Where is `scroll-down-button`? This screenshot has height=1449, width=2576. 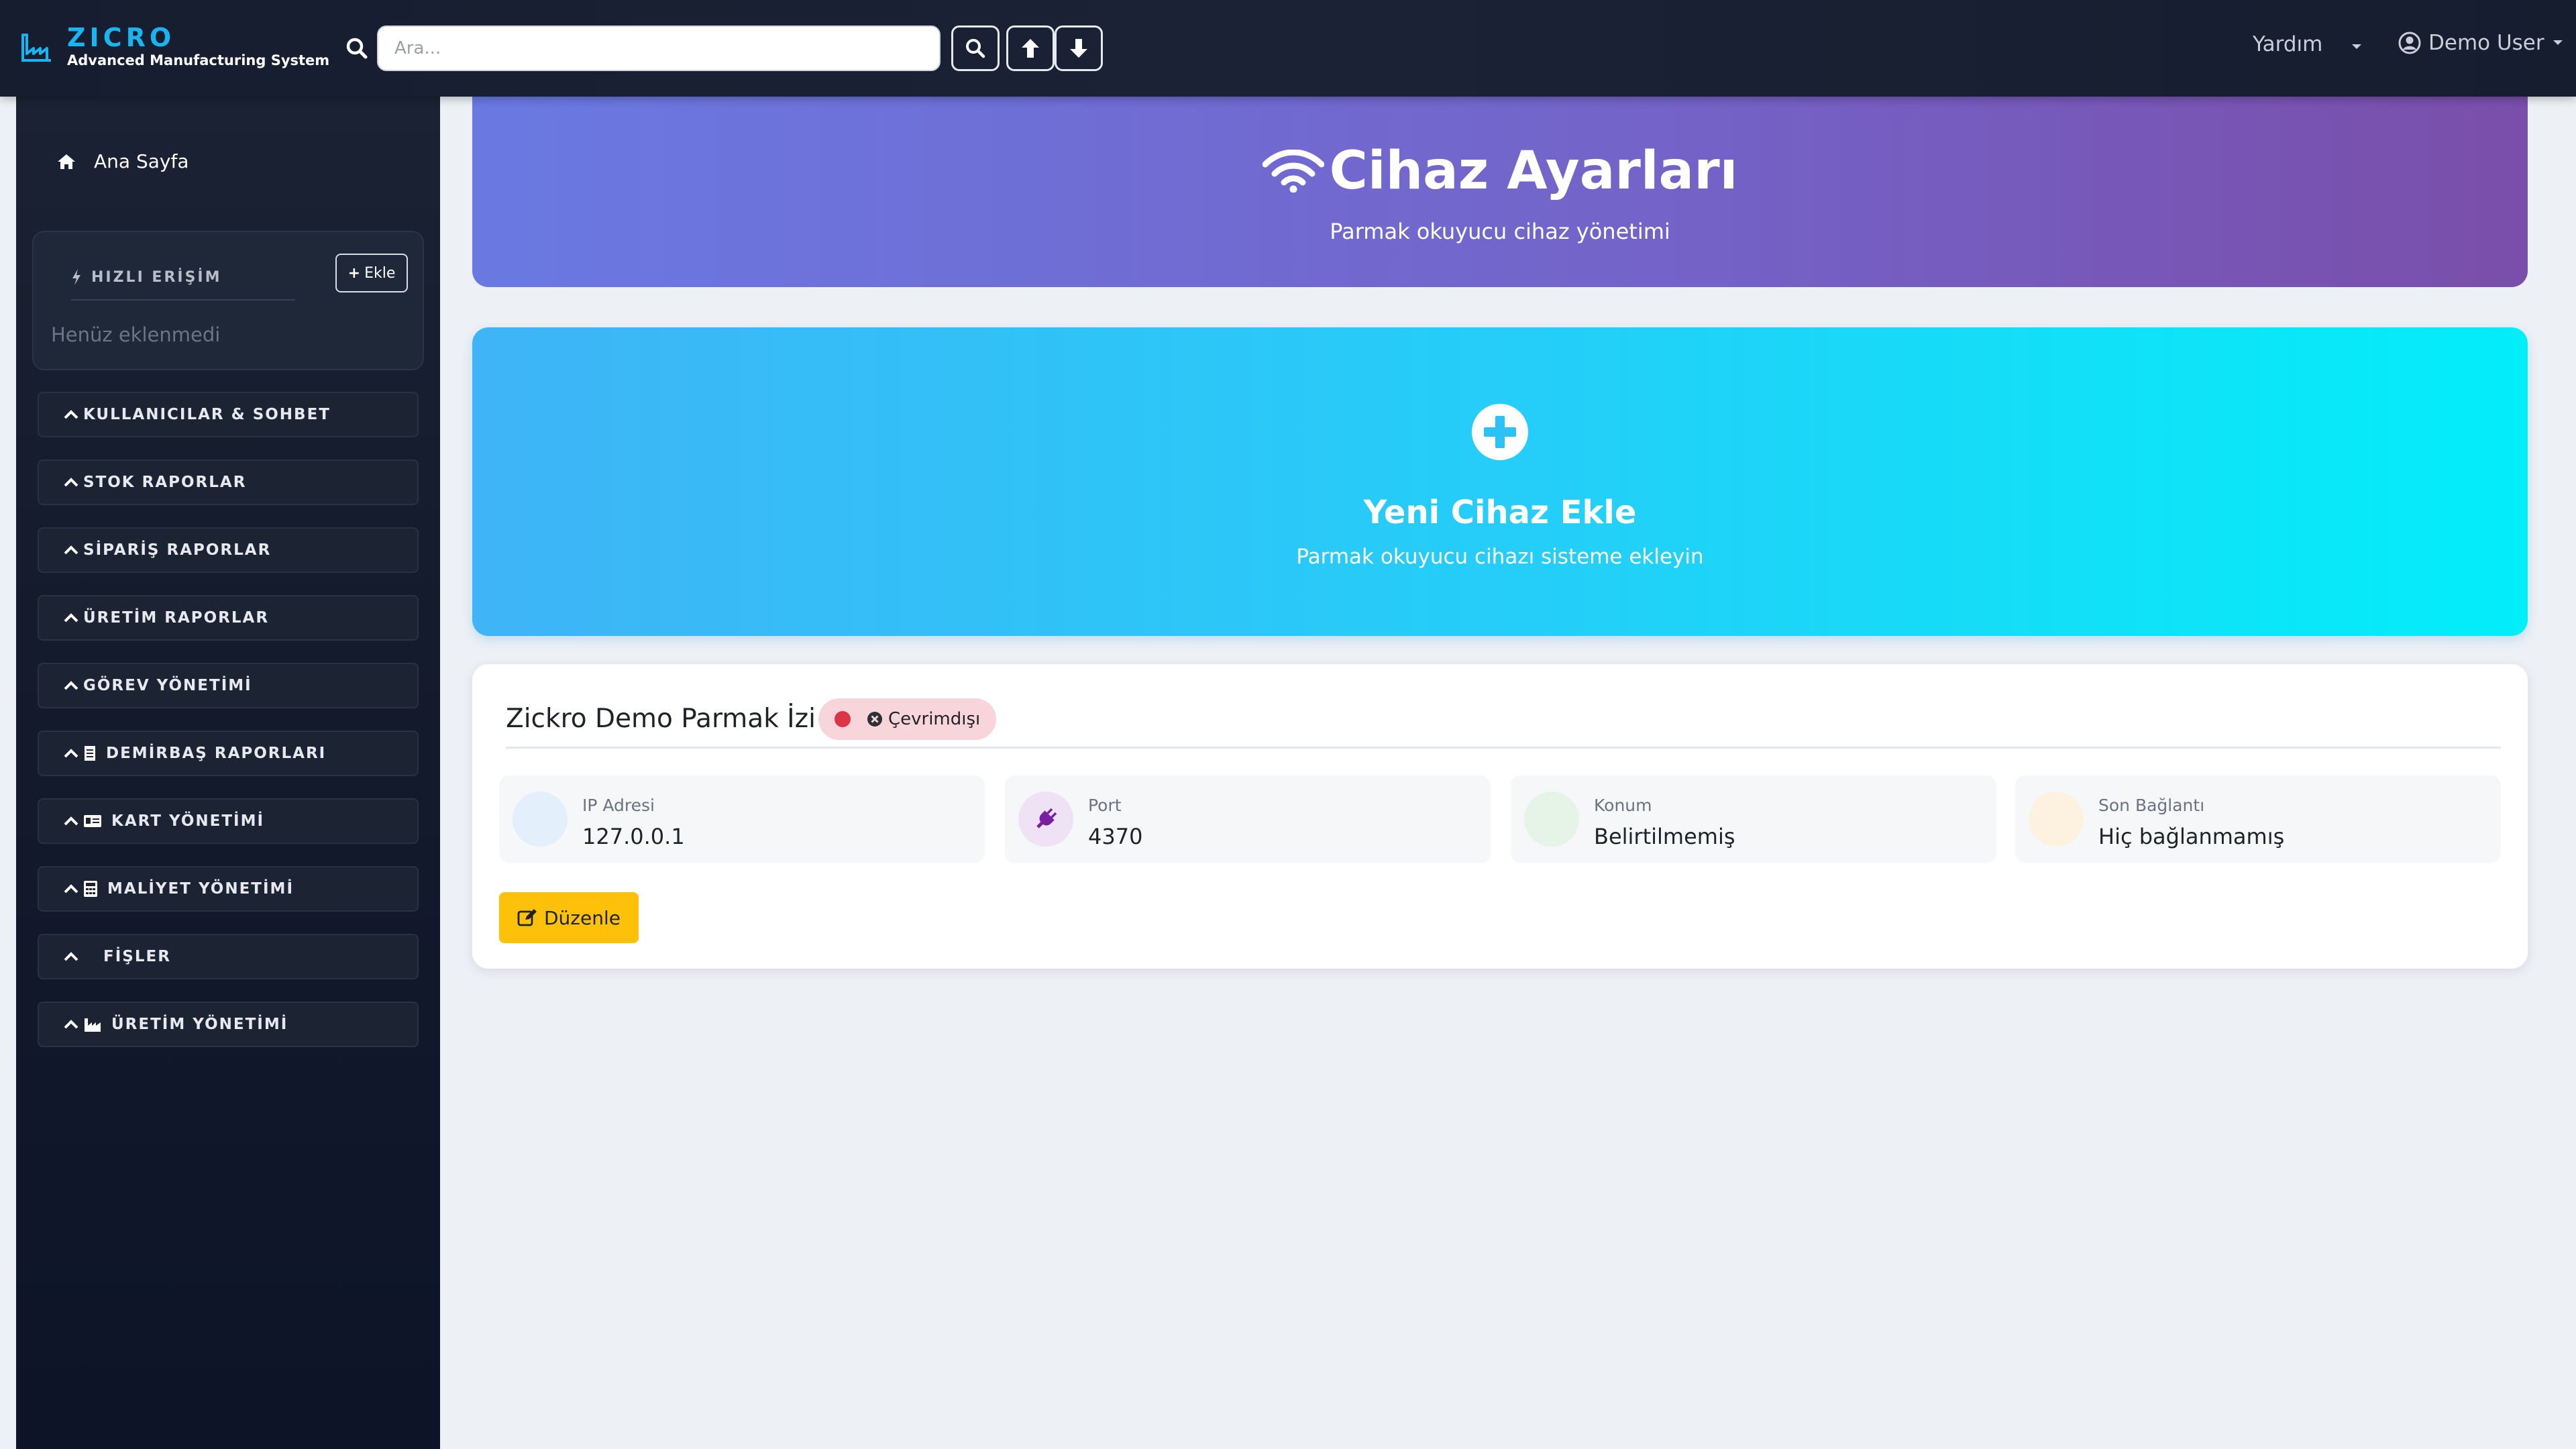
scroll-down-button is located at coordinates (1079, 48).